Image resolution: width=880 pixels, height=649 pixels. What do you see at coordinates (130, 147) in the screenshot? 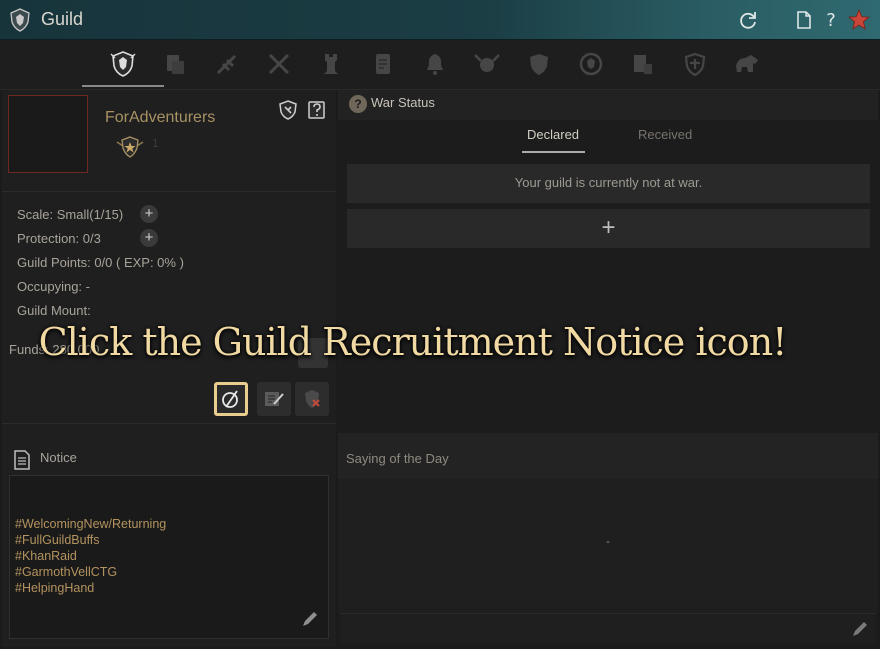
I see `guild-rank-icon` at bounding box center [130, 147].